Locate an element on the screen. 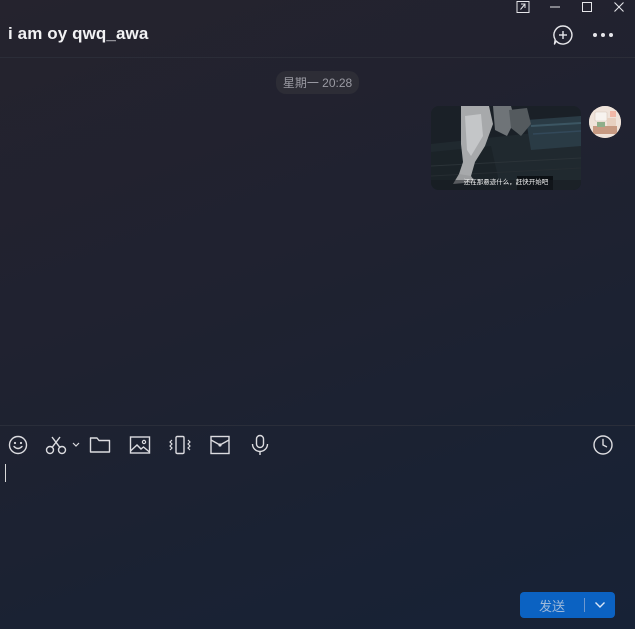 This screenshot has width=635, height=629. maximize-icon is located at coordinates (587, 7).